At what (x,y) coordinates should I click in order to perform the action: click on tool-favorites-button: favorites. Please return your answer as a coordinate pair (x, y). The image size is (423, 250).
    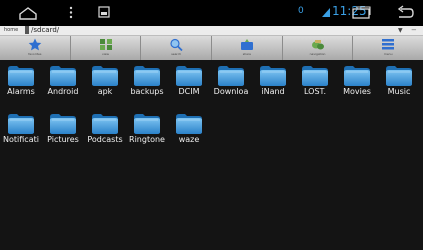
    Looking at the image, I should click on (35, 48).